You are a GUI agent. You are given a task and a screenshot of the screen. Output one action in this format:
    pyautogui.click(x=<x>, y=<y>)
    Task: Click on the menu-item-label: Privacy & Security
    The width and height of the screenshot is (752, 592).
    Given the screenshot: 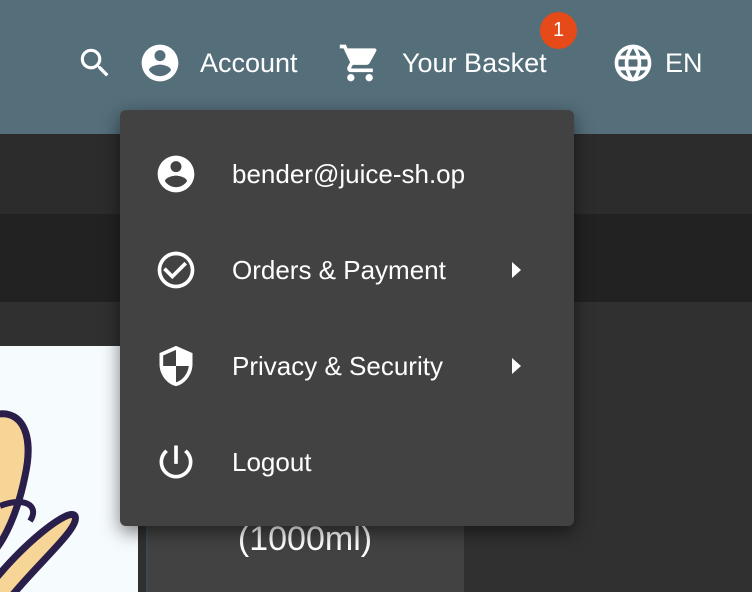 What is the action you would take?
    pyautogui.click(x=337, y=365)
    